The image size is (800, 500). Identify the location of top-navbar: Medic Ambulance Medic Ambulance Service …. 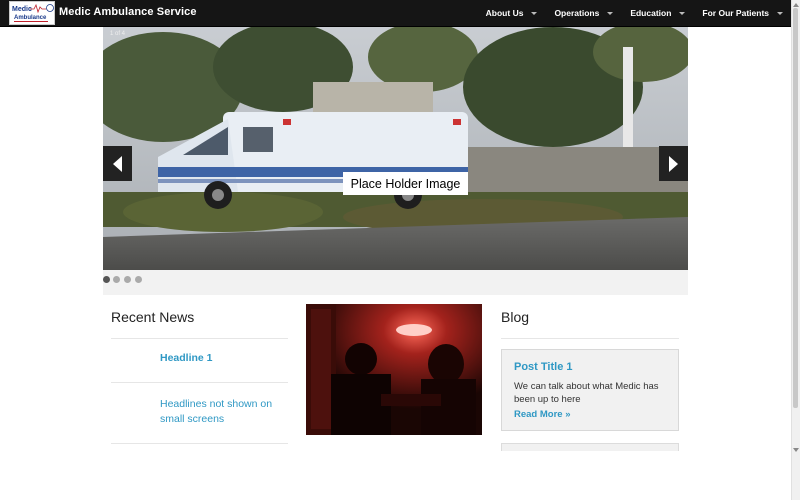
(396, 13).